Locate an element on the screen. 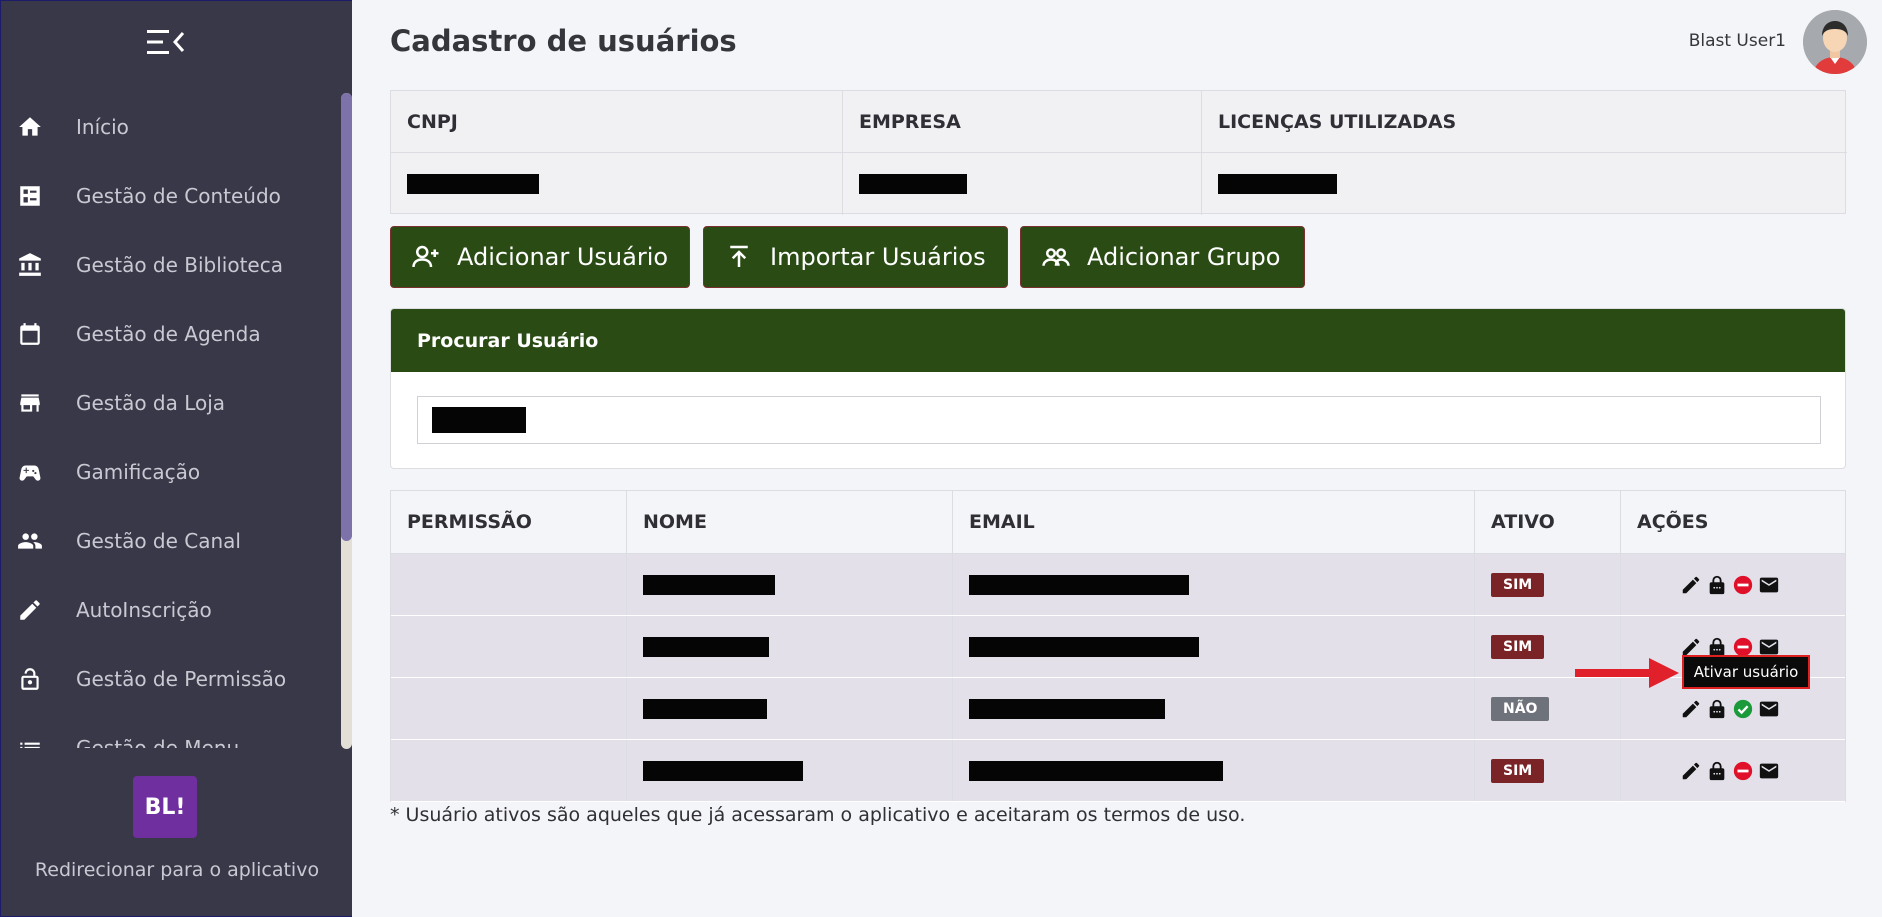 The width and height of the screenshot is (1882, 917). sidebar-item-agenda: Gestão de Agenda is located at coordinates (171, 333).